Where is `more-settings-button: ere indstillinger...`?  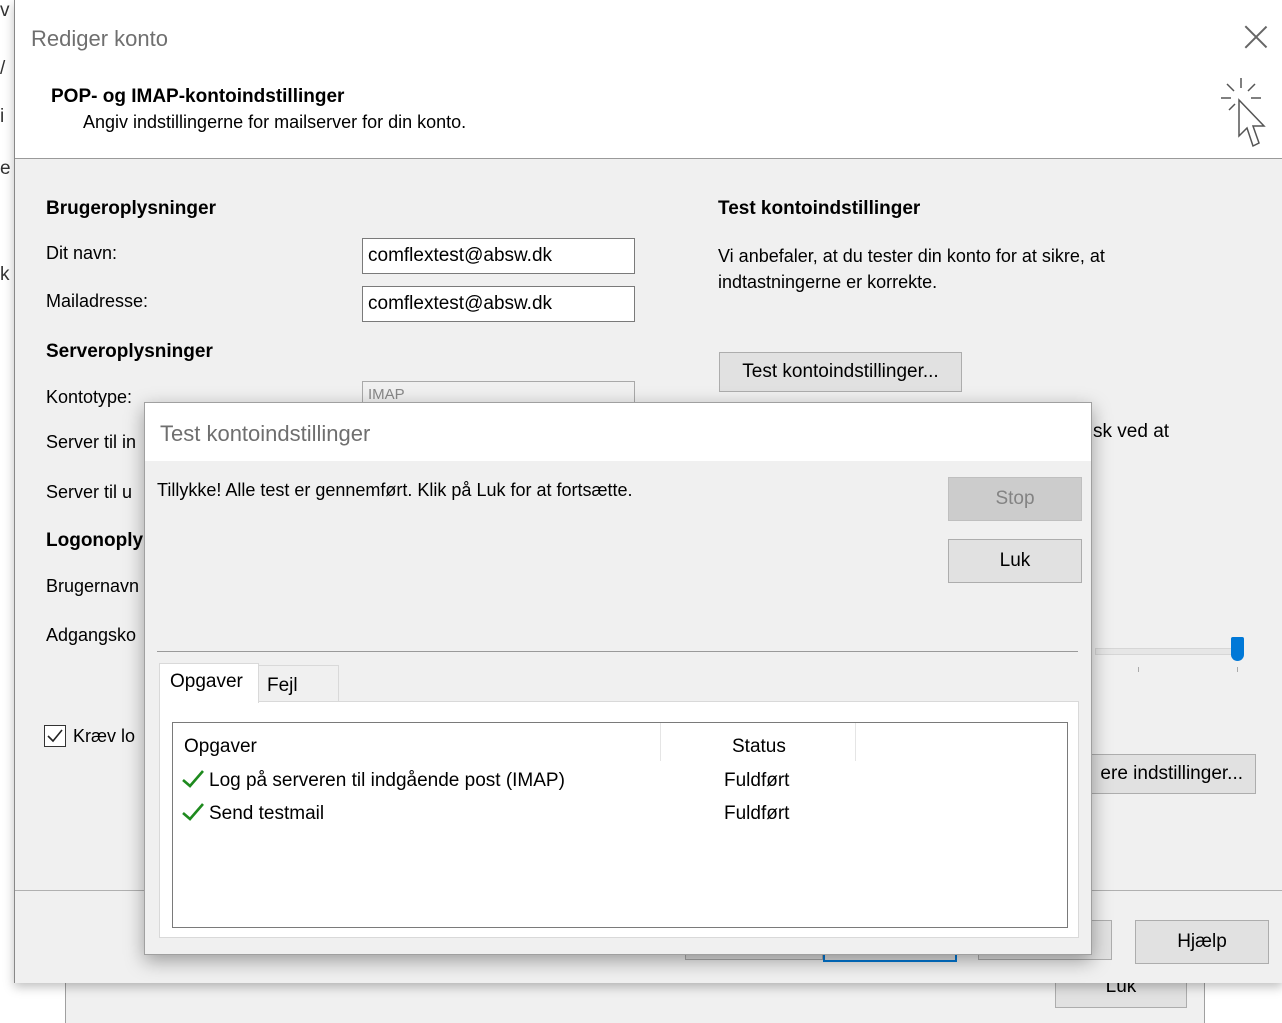 more-settings-button: ere indstillinger... is located at coordinates (1168, 774).